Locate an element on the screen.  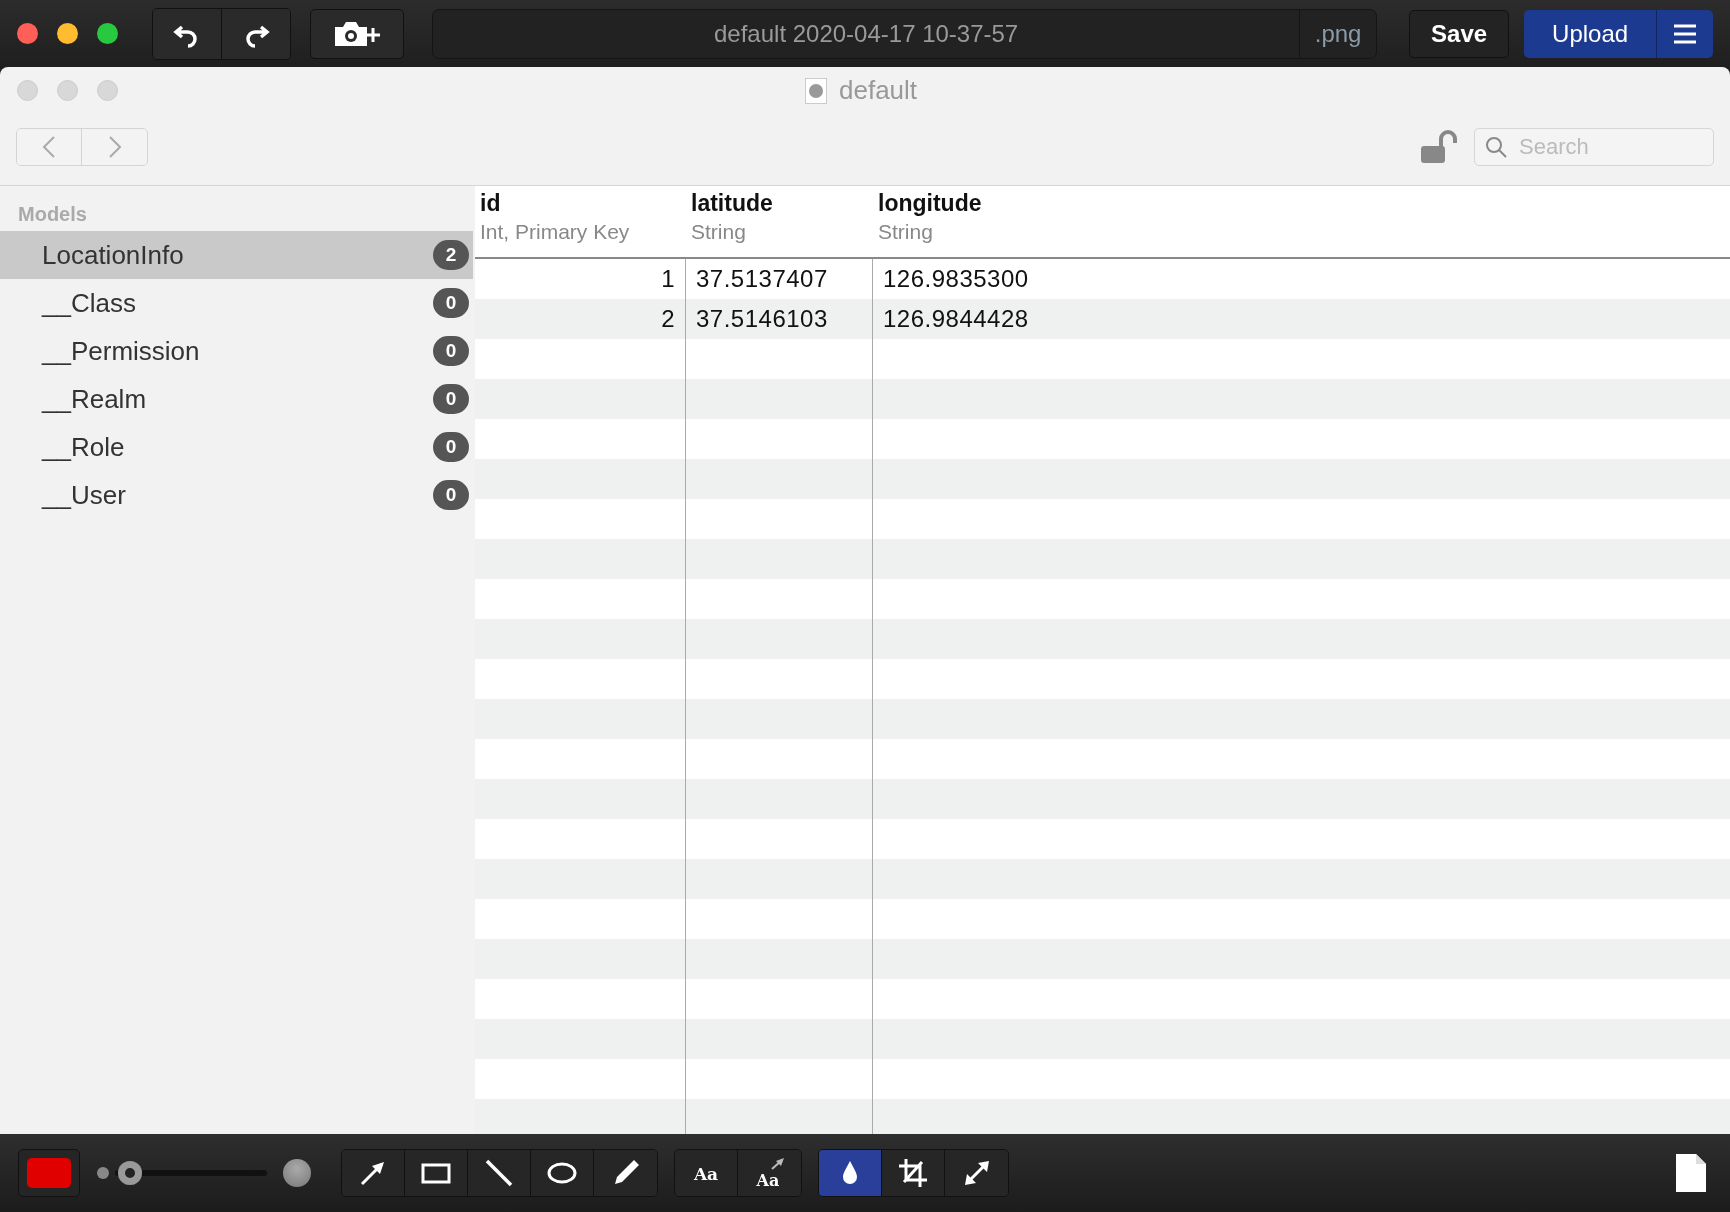
sidebar-item: __Role 0 is located at coordinates (236, 447).